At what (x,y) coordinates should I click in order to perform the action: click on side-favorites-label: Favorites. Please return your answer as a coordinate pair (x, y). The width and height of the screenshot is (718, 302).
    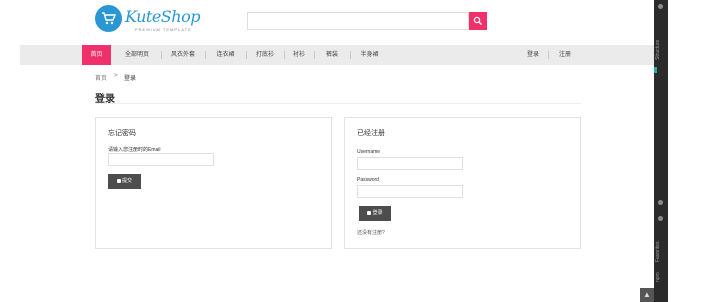
    Looking at the image, I should click on (661, 247).